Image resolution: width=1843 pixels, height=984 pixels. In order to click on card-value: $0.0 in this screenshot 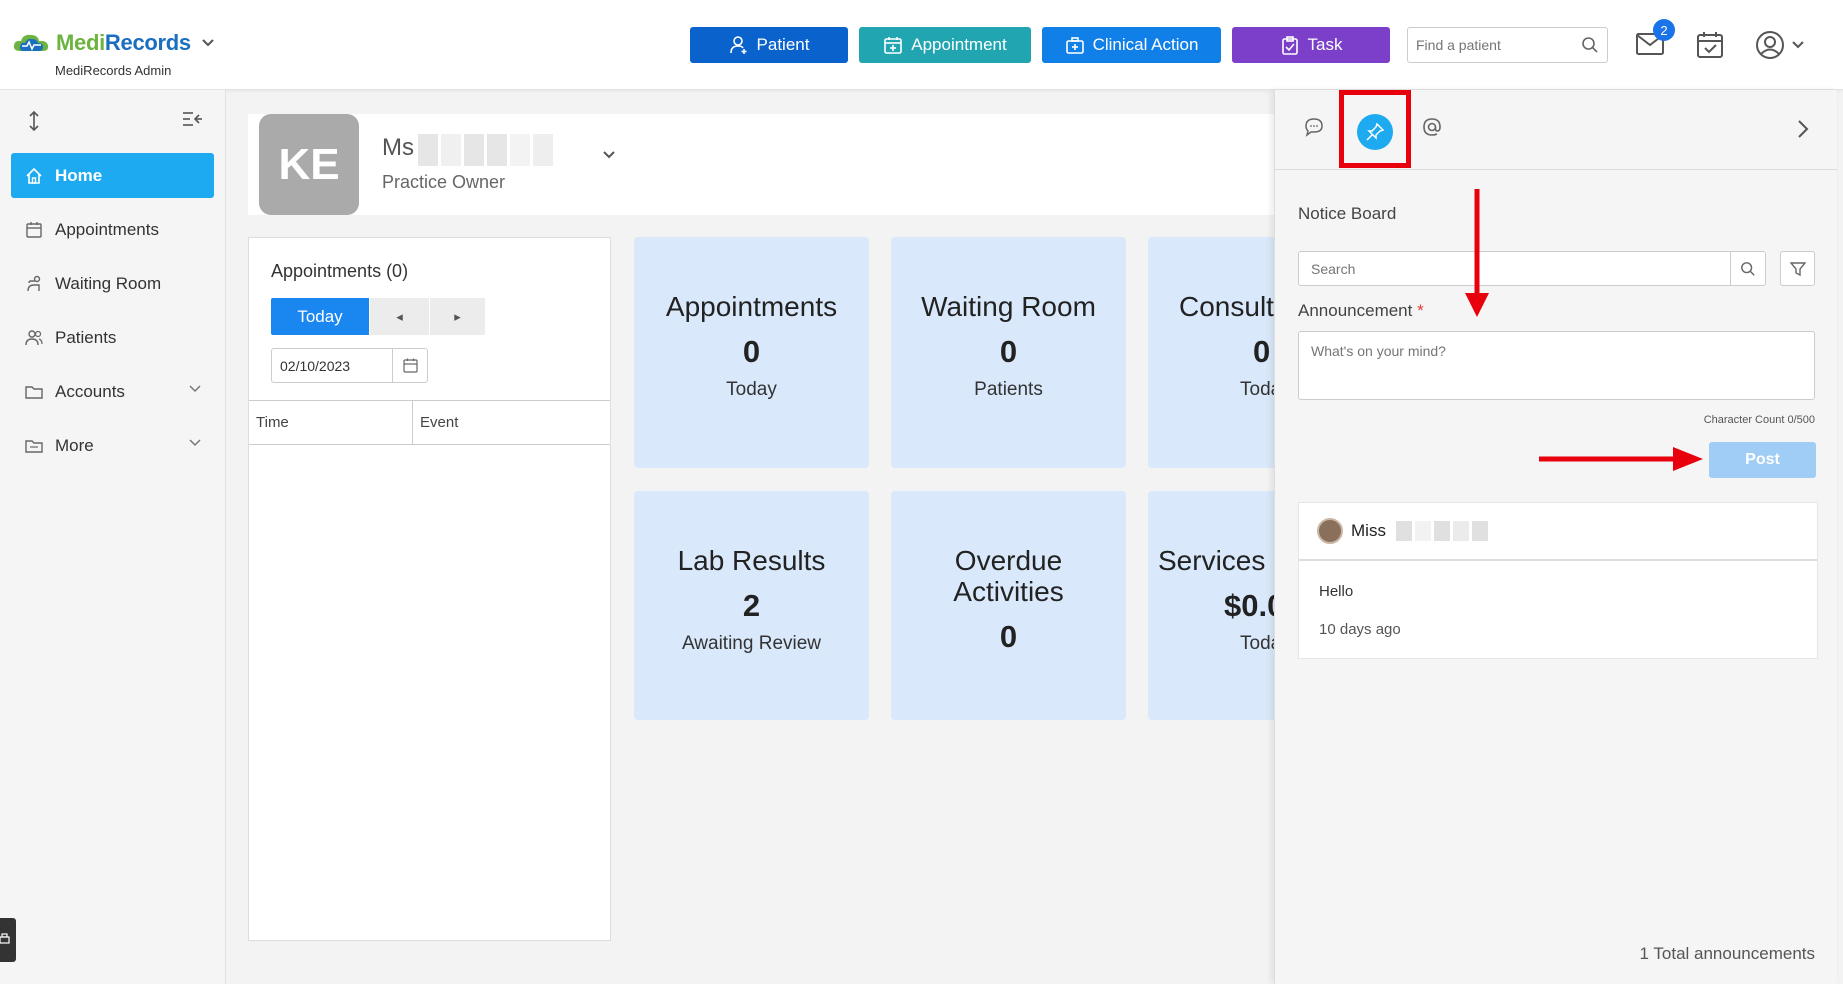, I will do `click(1251, 605)`.